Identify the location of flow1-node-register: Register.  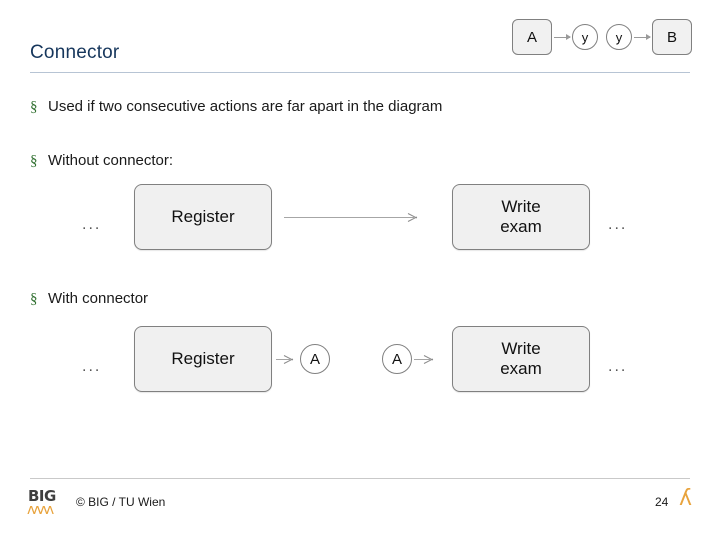
(203, 217).